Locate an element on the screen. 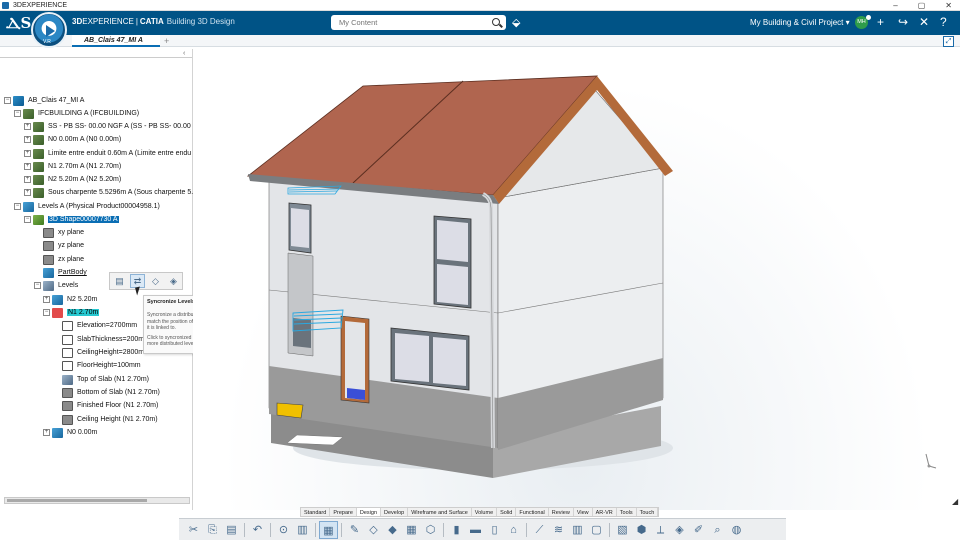 This screenshot has width=960, height=540. section-tab-view: View is located at coordinates (583, 512).